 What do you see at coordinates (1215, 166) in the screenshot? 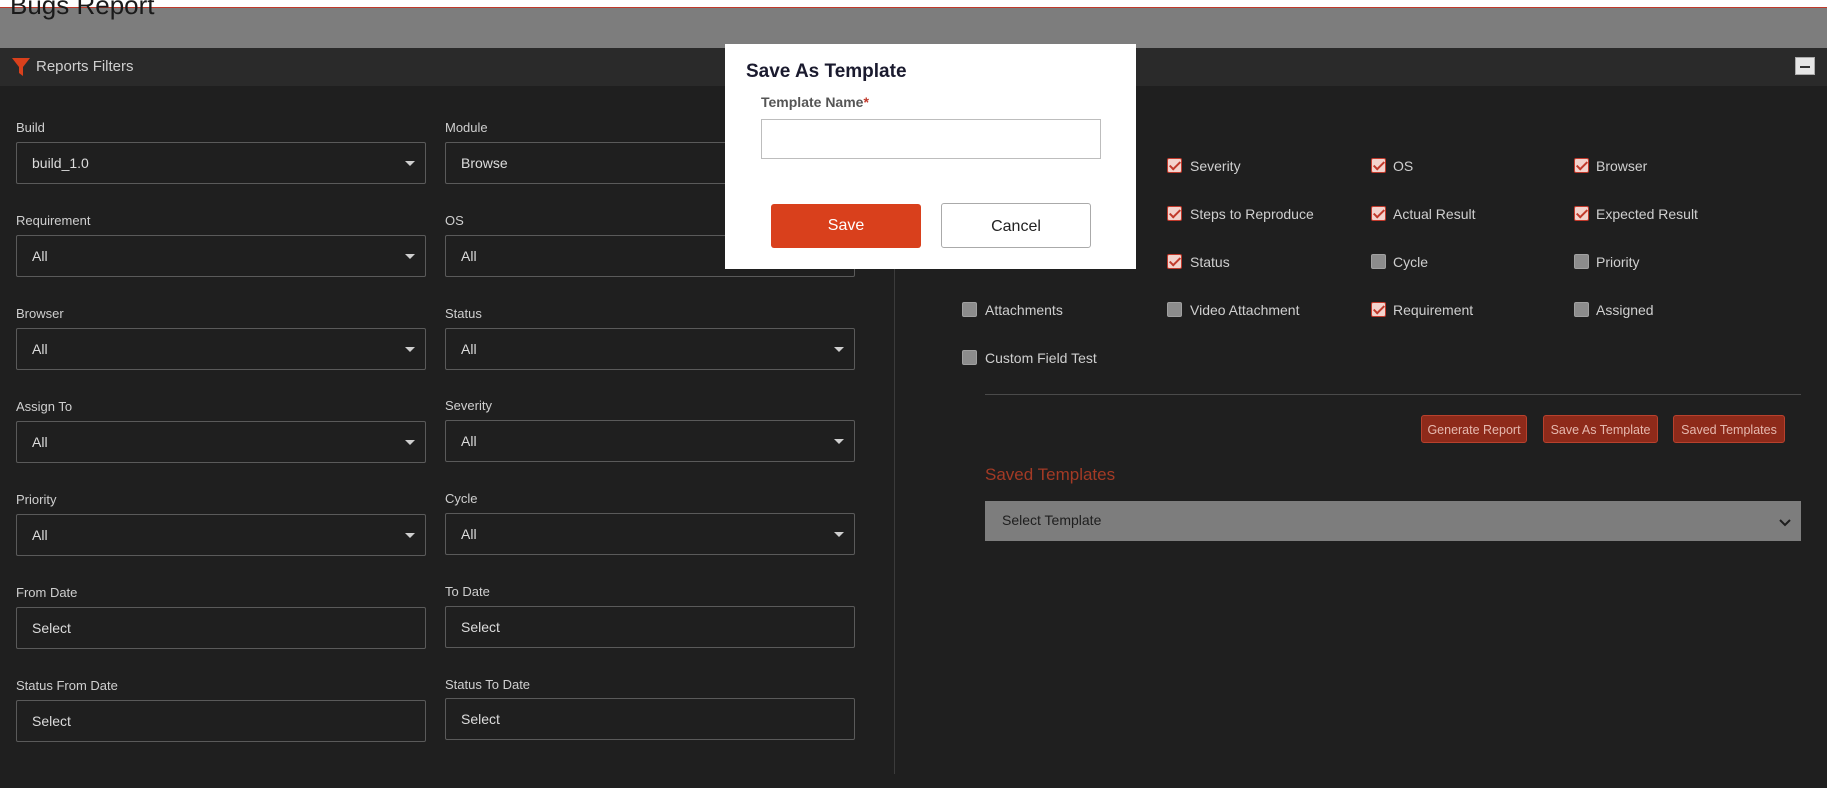
I see `severity-column-label: Severity` at bounding box center [1215, 166].